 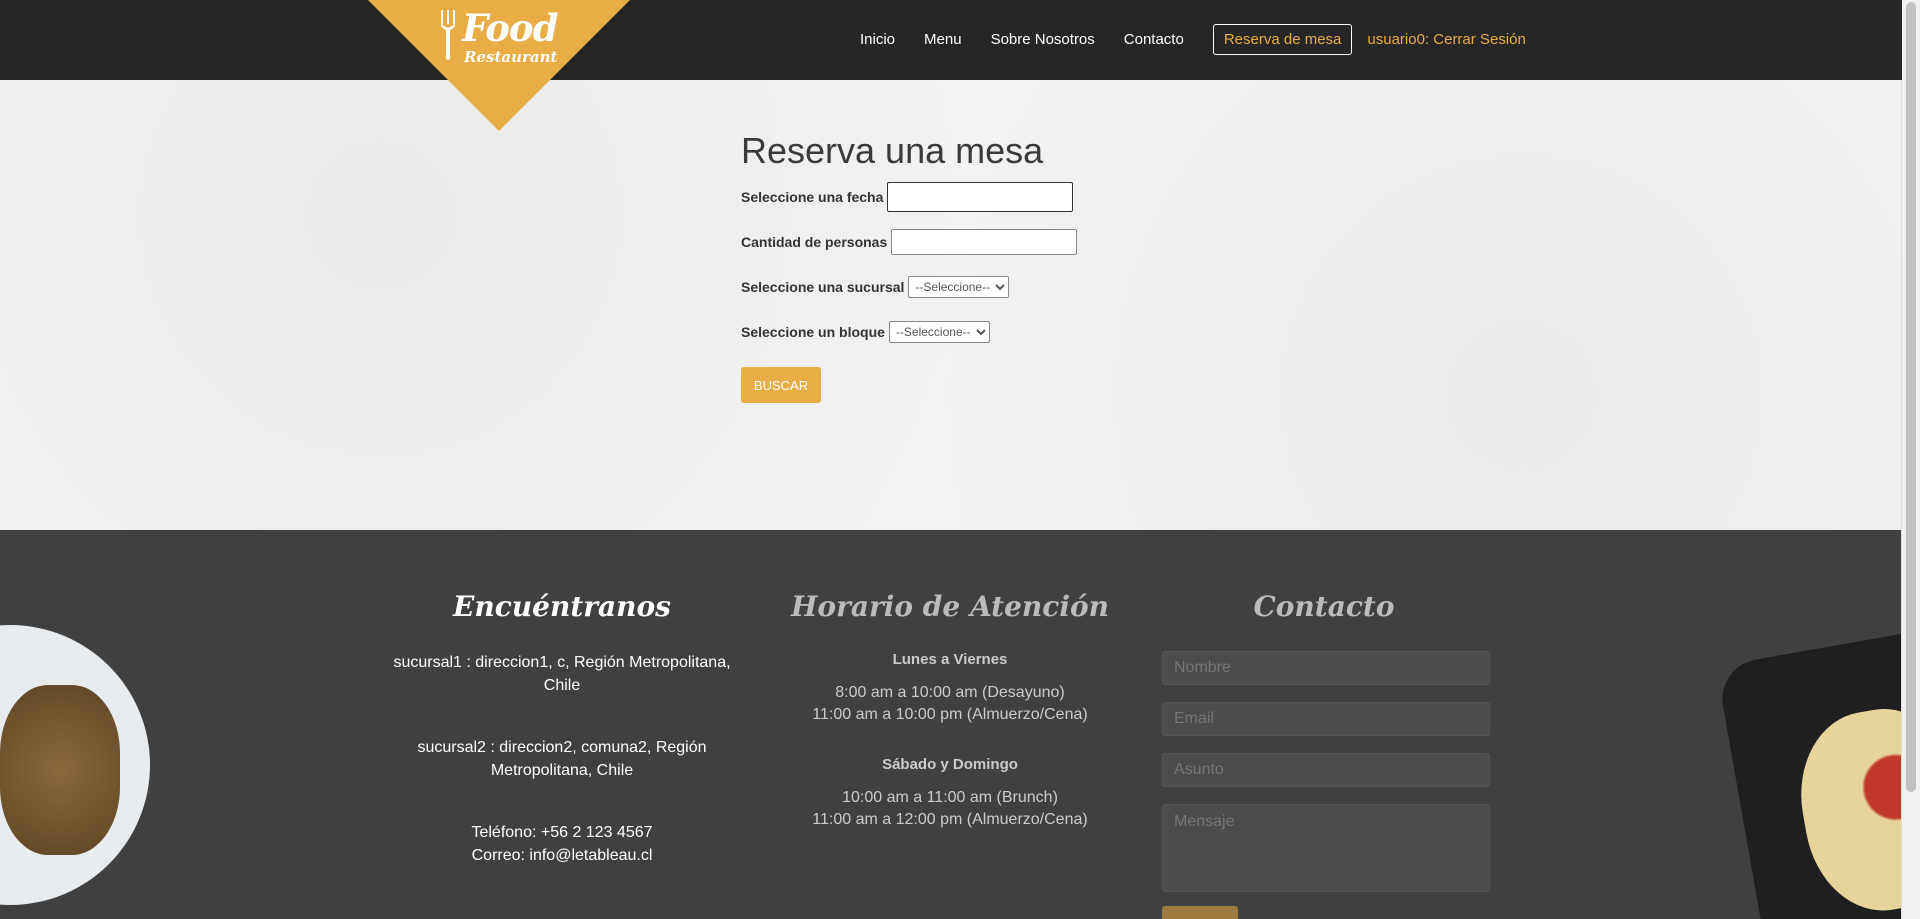 What do you see at coordinates (950, 797) in the screenshot?
I see `weekend-line: 10:00 am a 11:00 am (Brunch)` at bounding box center [950, 797].